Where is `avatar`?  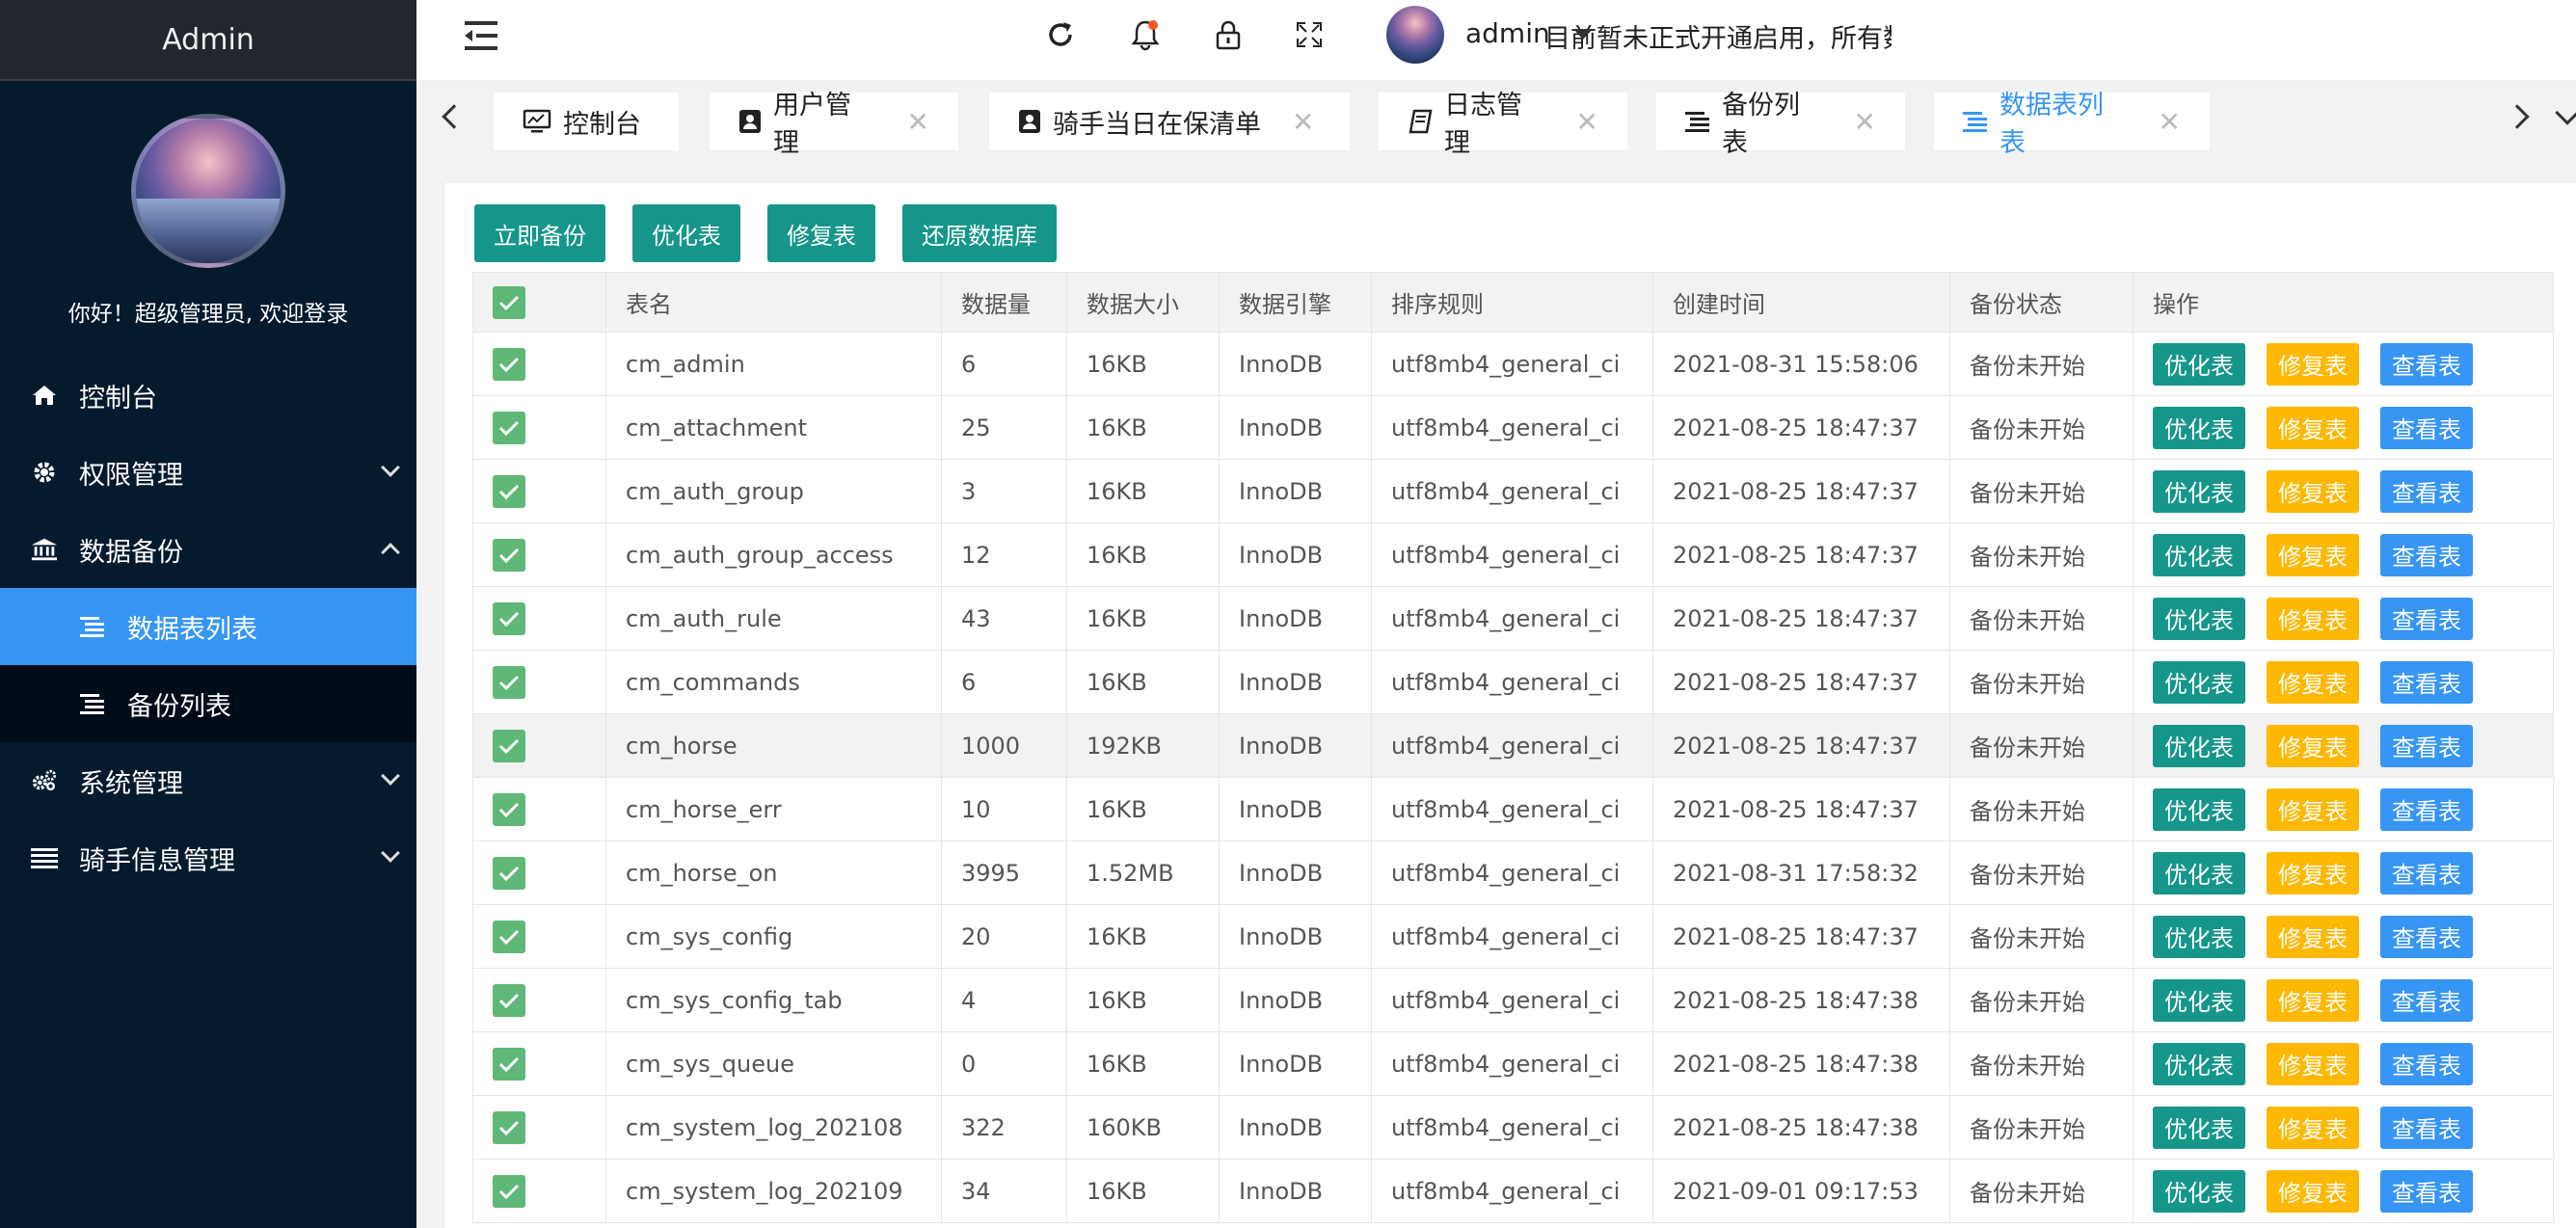
avatar is located at coordinates (208, 191).